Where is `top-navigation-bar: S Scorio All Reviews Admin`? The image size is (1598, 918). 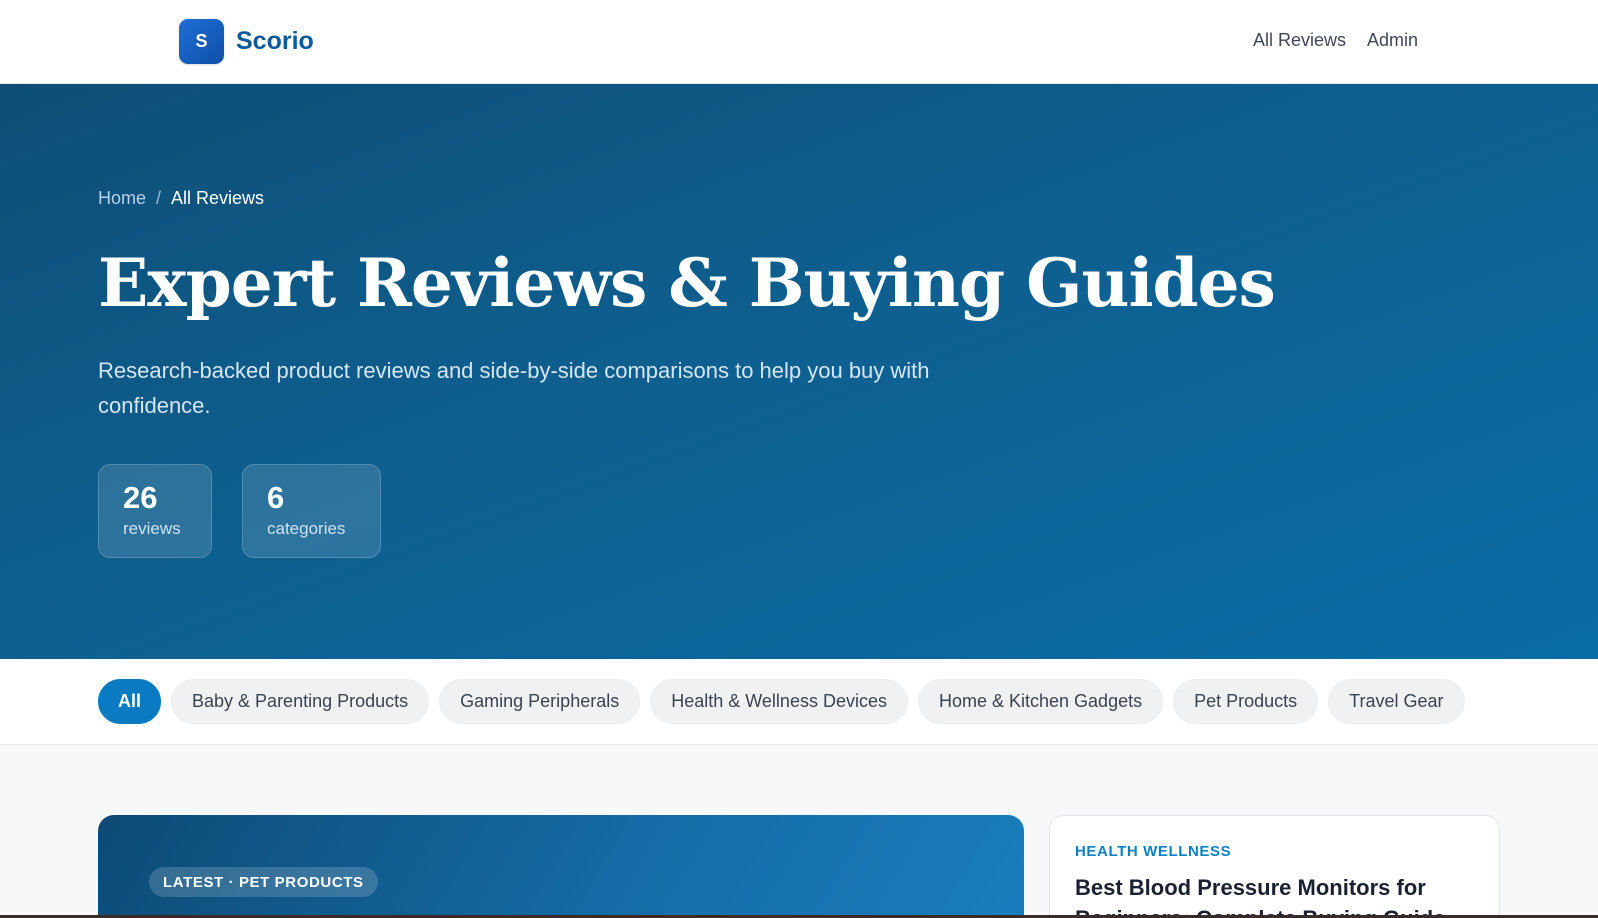
top-navigation-bar: S Scorio All Reviews Admin is located at coordinates (799, 42).